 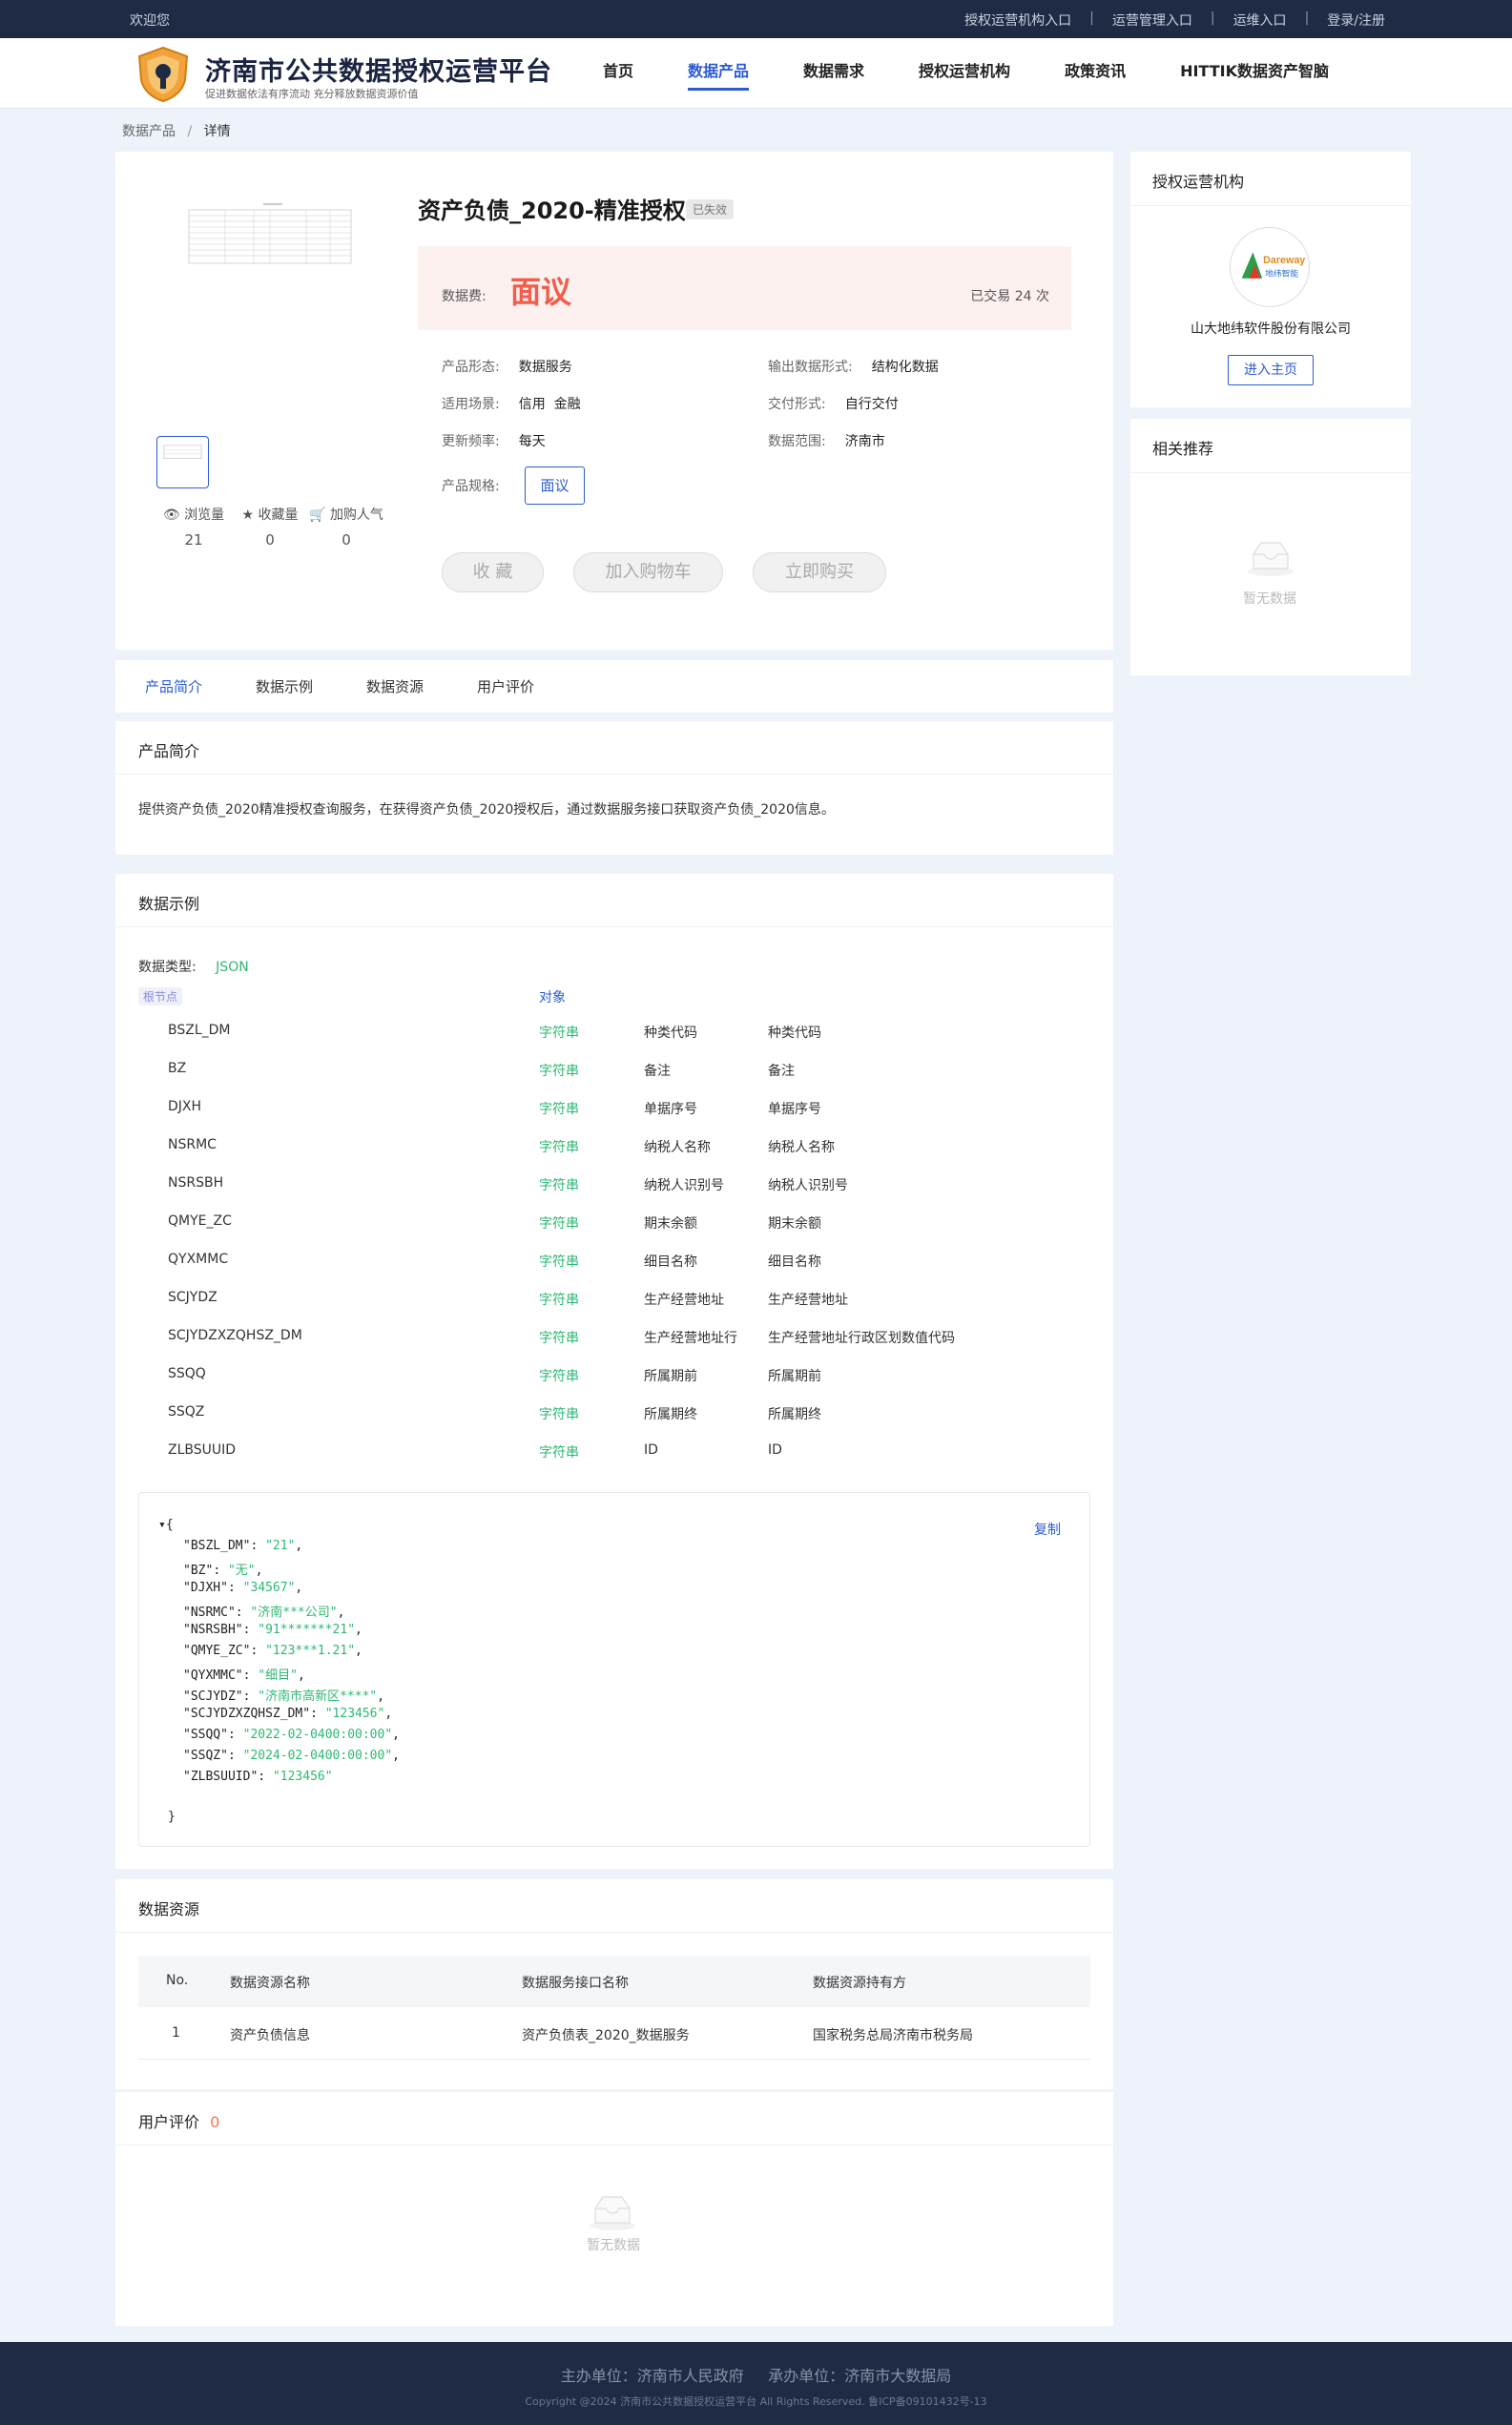 I want to click on col-api-name: 数据服务接口名称, so click(x=575, y=1984).